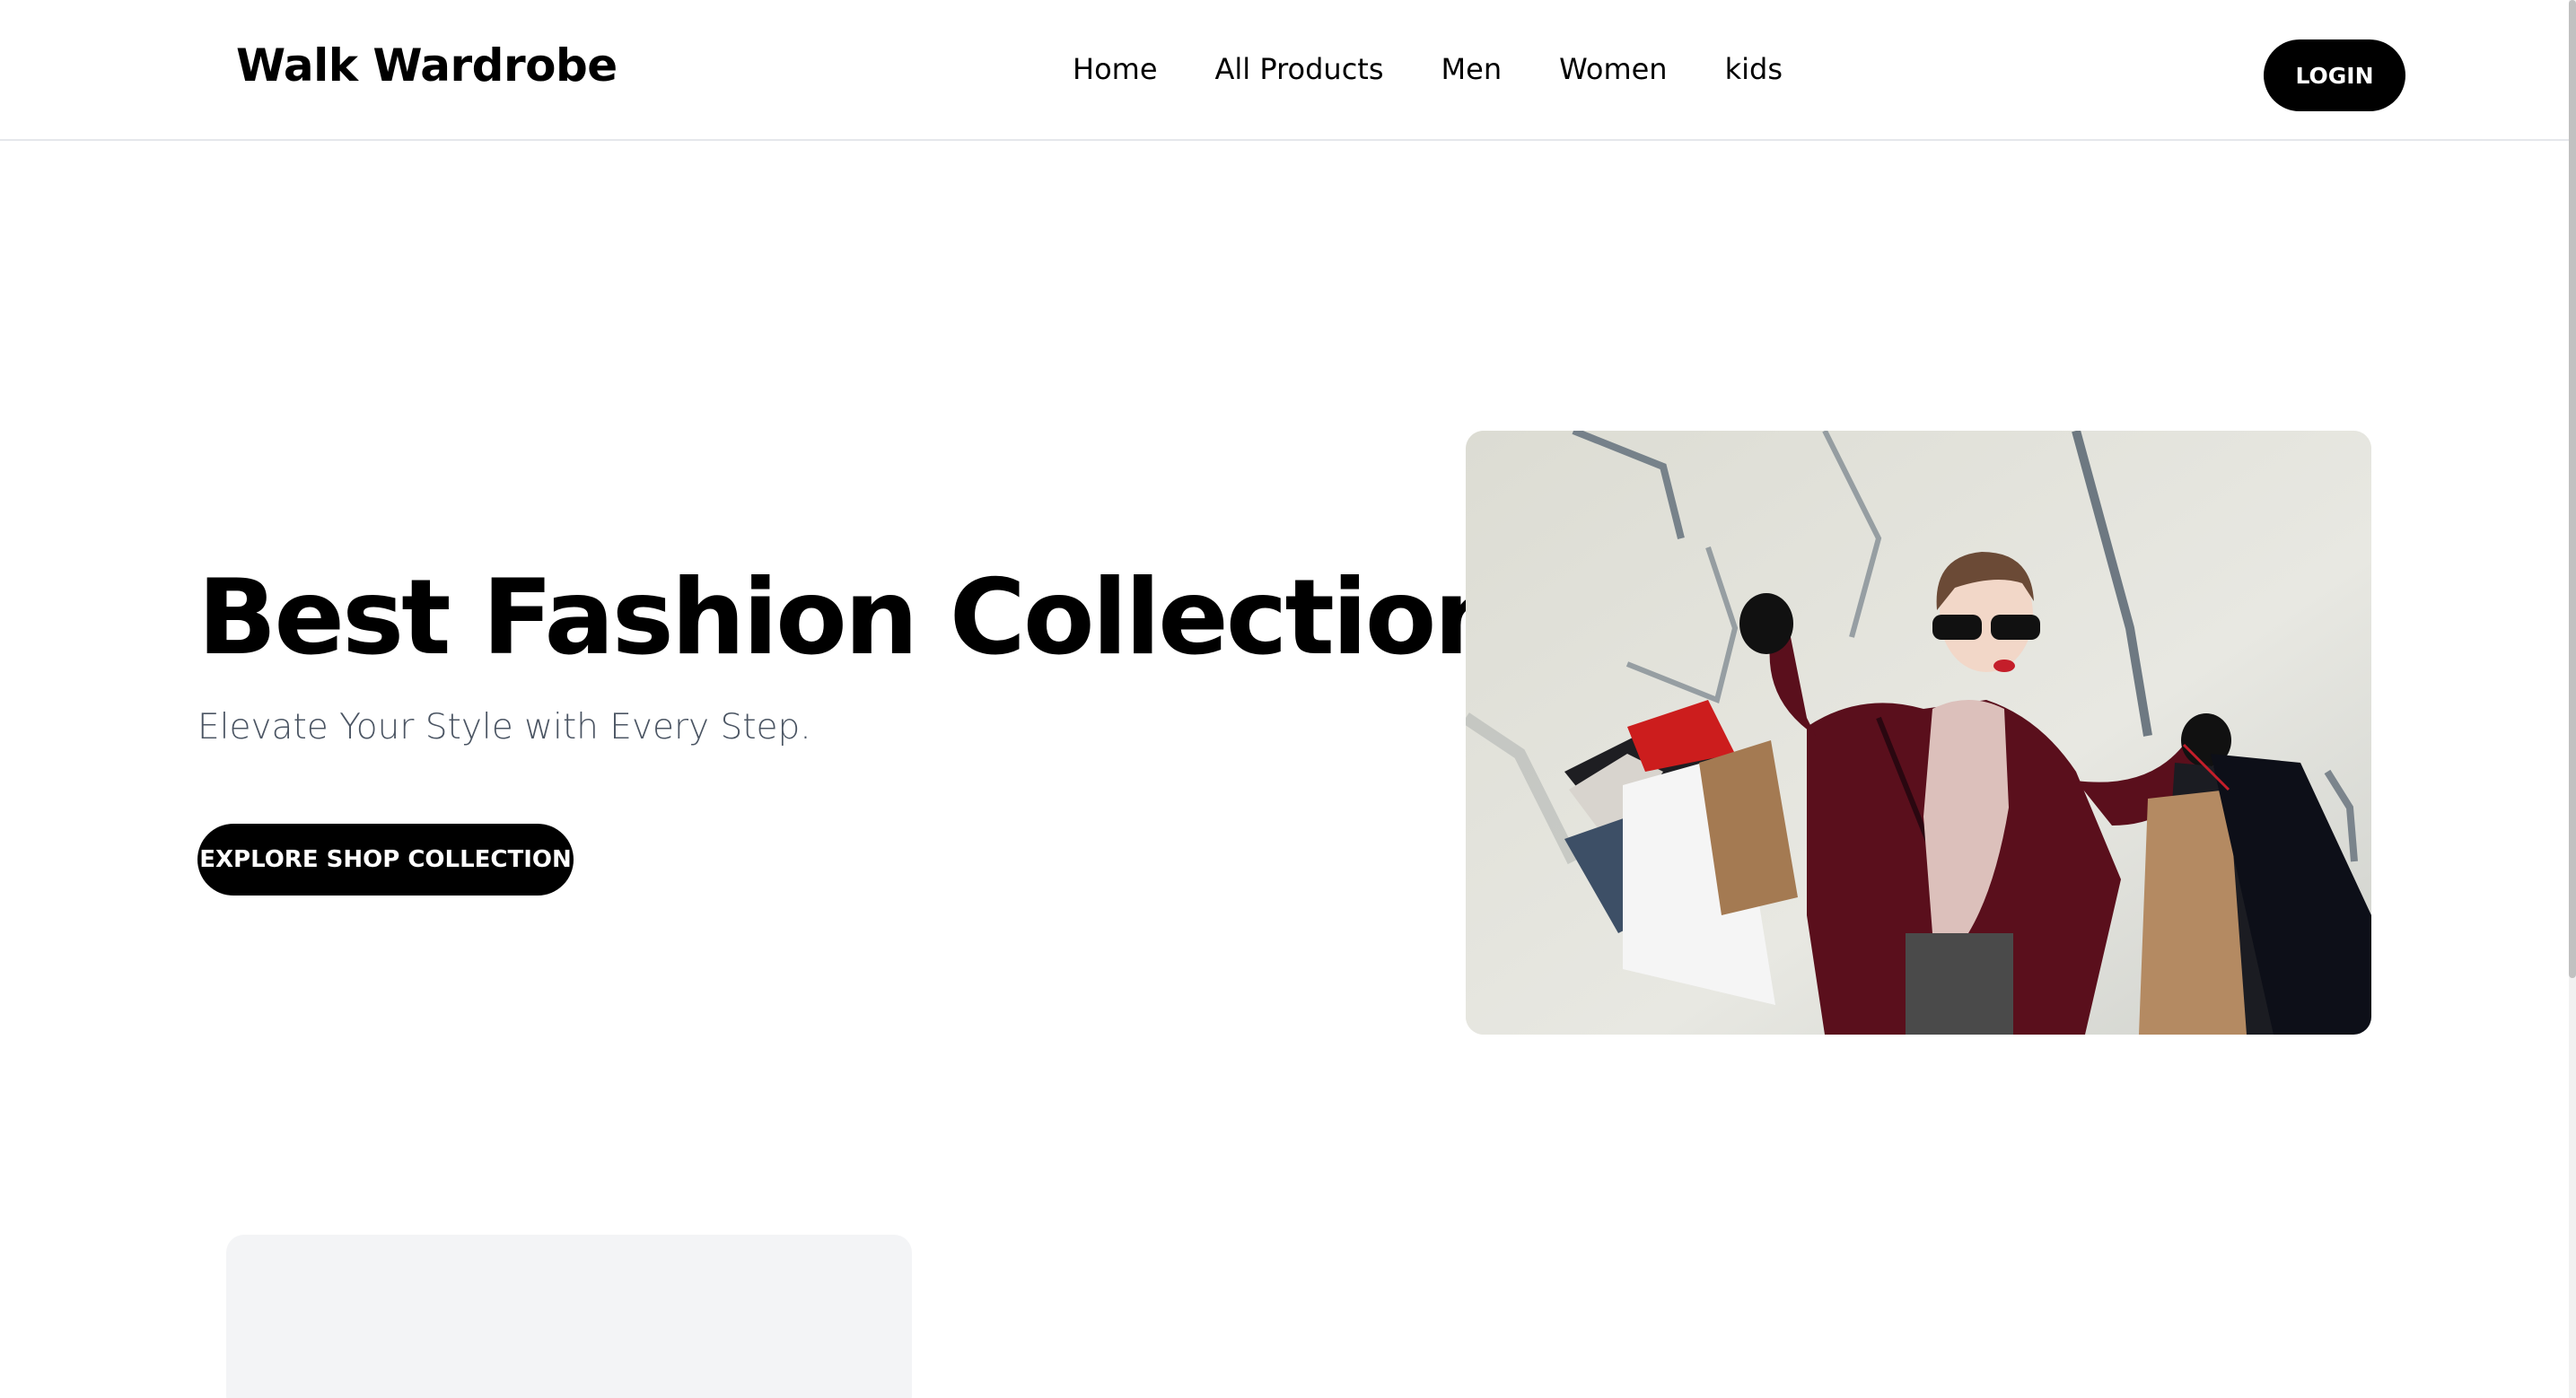  What do you see at coordinates (569, 1316) in the screenshot?
I see `product-card-placeholder` at bounding box center [569, 1316].